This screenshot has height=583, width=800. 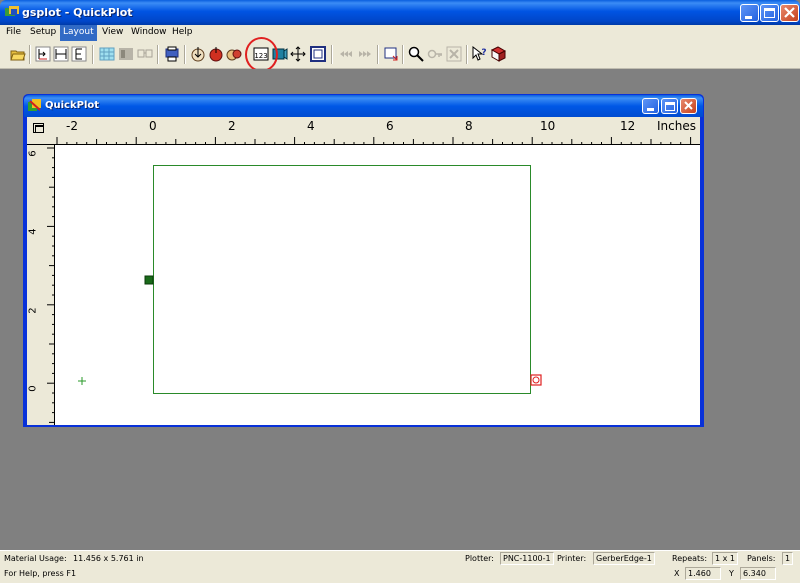 What do you see at coordinates (788, 558) in the screenshot?
I see `panels-value: 1` at bounding box center [788, 558].